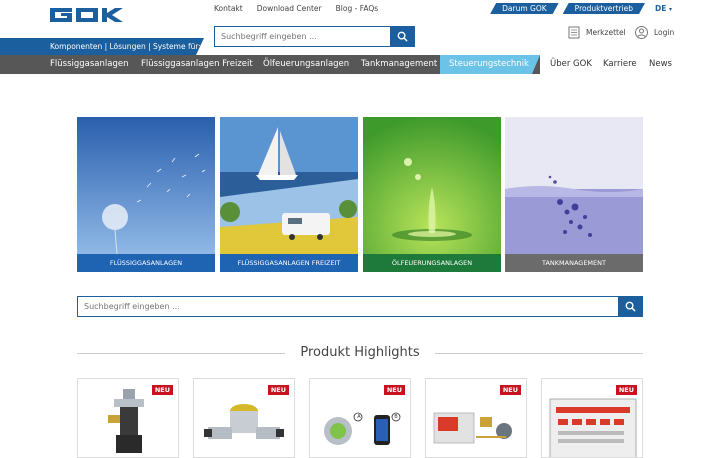 The height and width of the screenshot is (458, 720). I want to click on tile-label: ÖLFEUERUNGSANLAGEN, so click(432, 263).